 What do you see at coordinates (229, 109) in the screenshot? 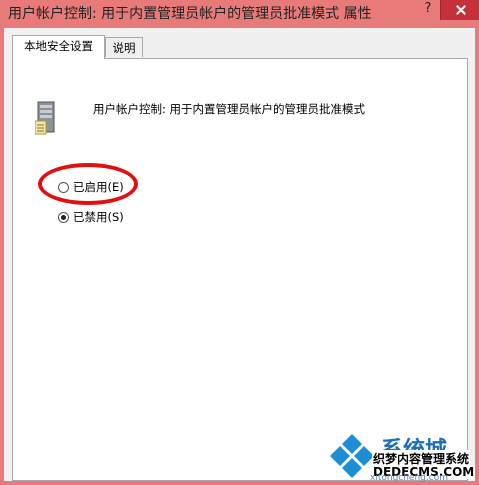
I see `policy-name: 用户帐户控制: 用于内置管理员帐户的管理员批准模式` at bounding box center [229, 109].